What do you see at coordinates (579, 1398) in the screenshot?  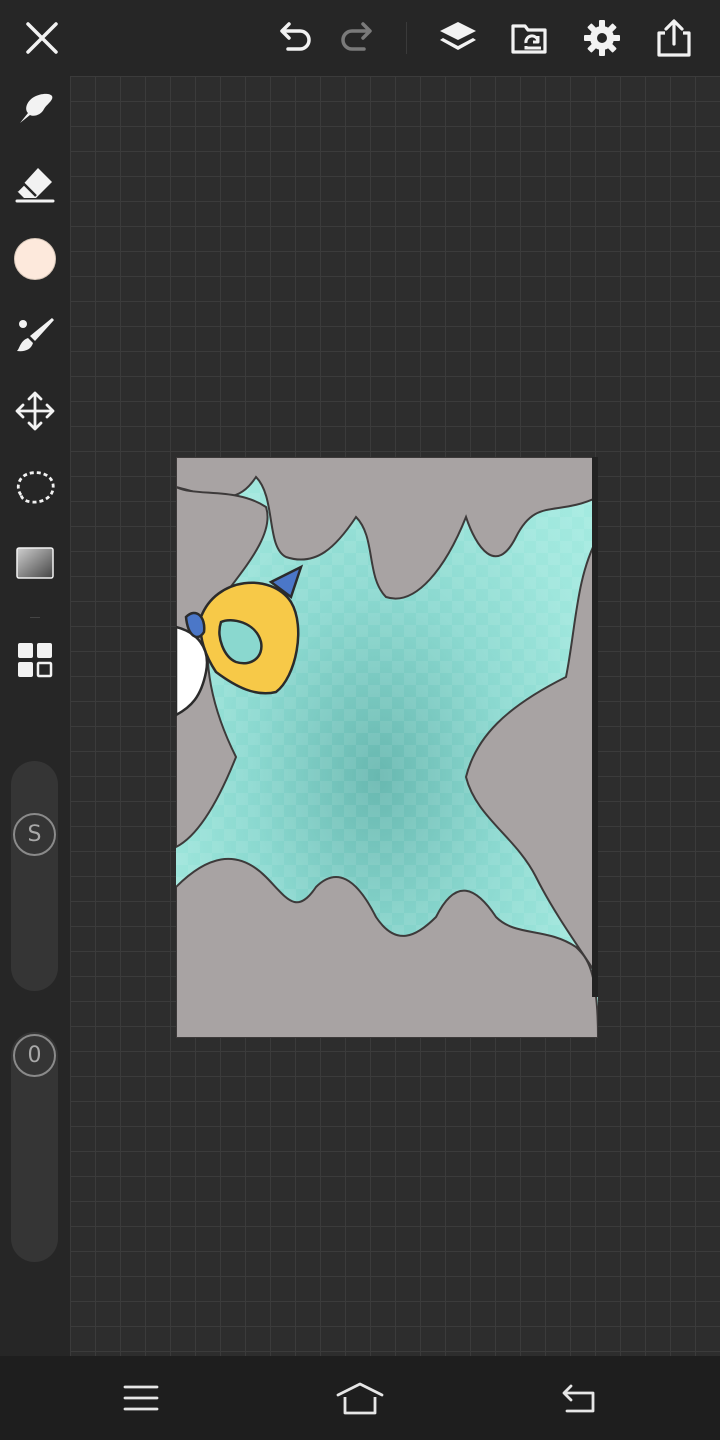 I see `back-icon` at bounding box center [579, 1398].